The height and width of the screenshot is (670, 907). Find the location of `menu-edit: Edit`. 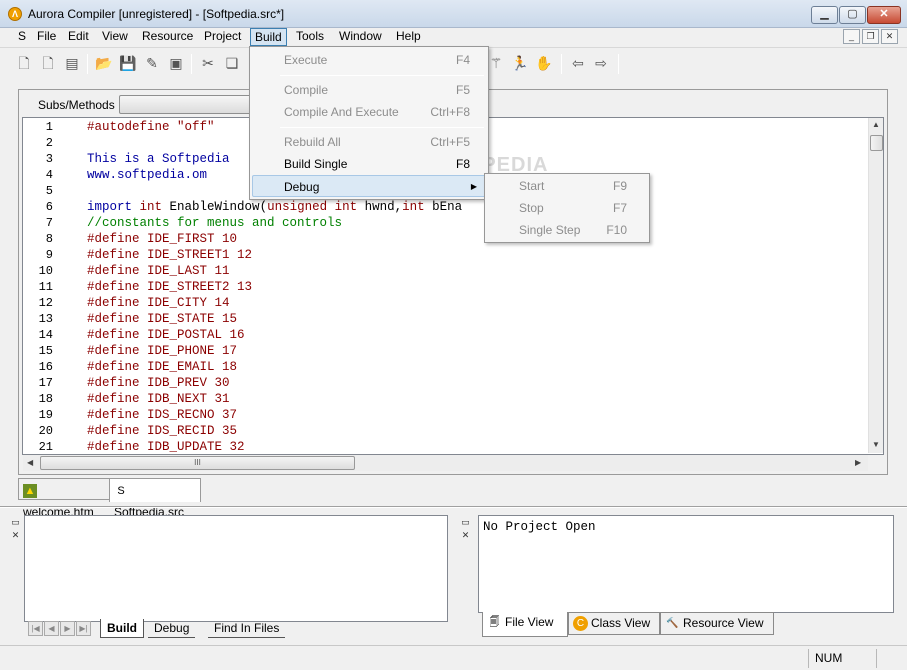

menu-edit: Edit is located at coordinates (78, 37).